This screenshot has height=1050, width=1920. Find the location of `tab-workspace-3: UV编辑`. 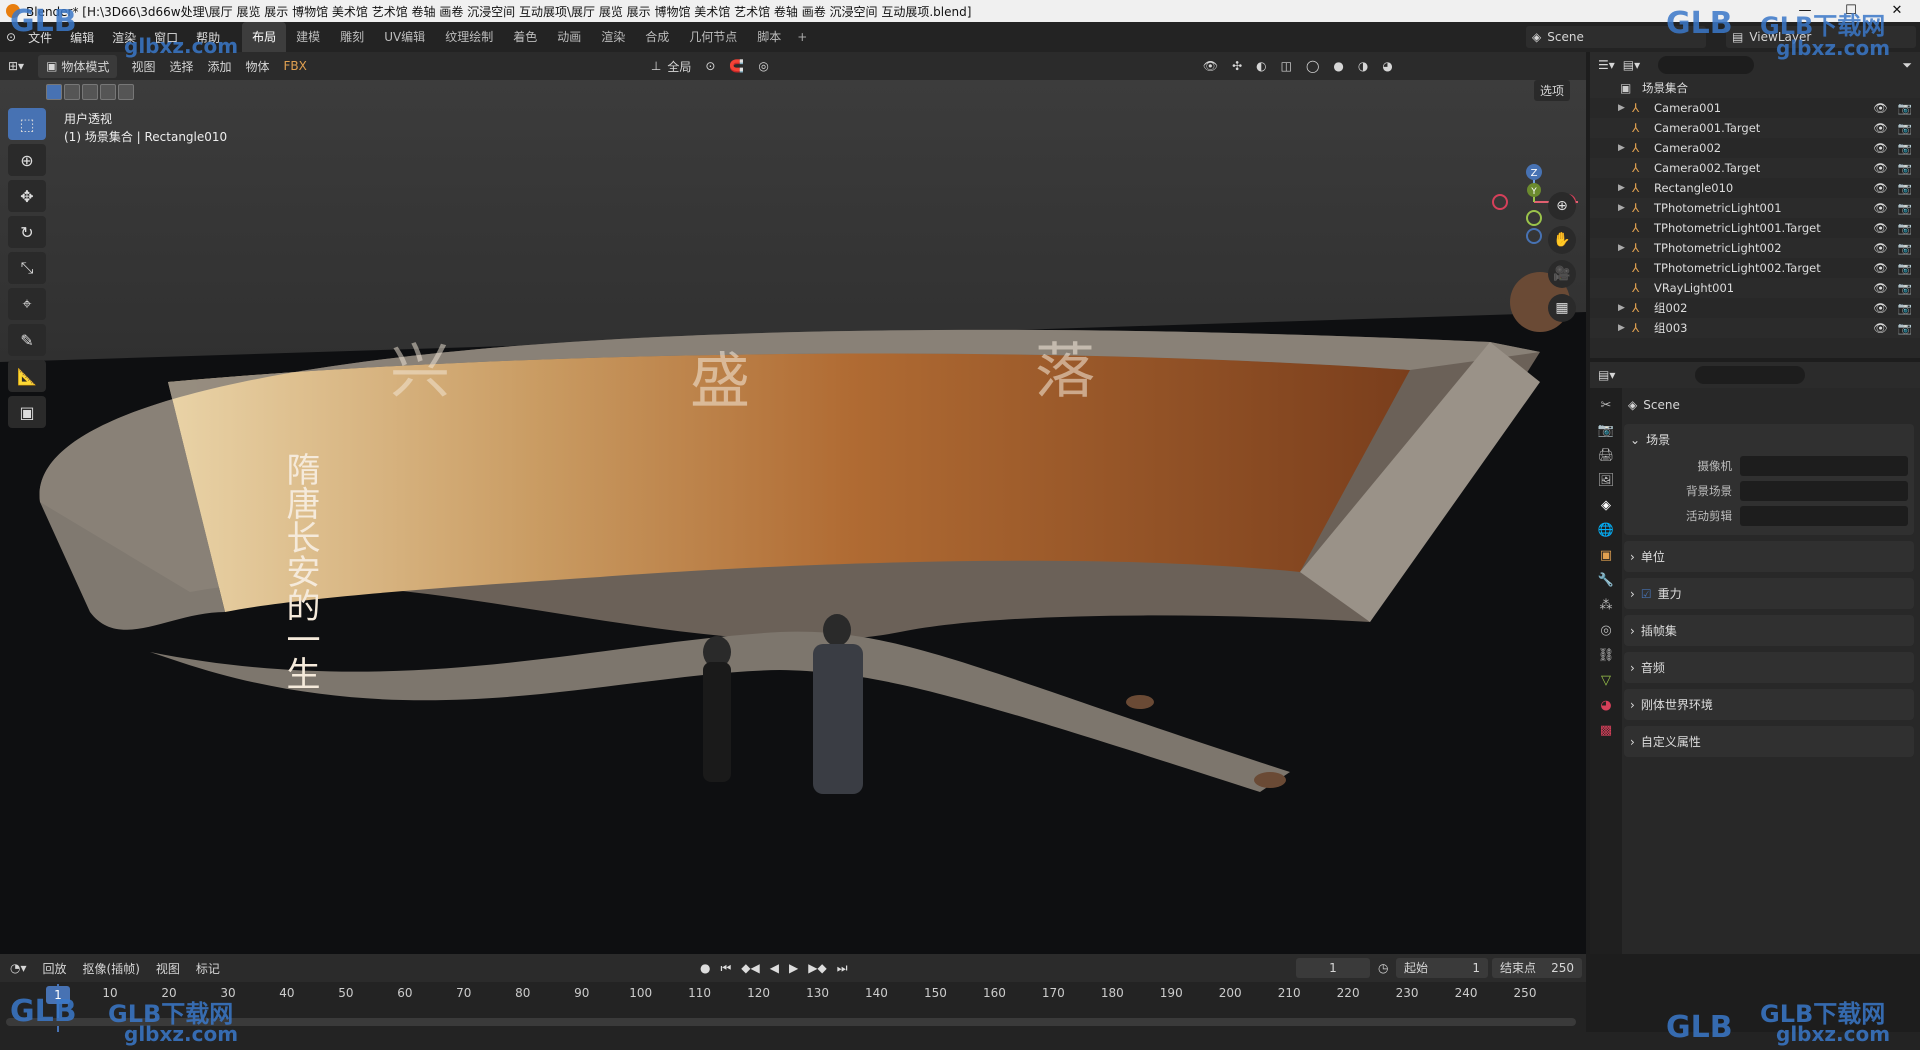

tab-workspace-3: UV编辑 is located at coordinates (404, 37).